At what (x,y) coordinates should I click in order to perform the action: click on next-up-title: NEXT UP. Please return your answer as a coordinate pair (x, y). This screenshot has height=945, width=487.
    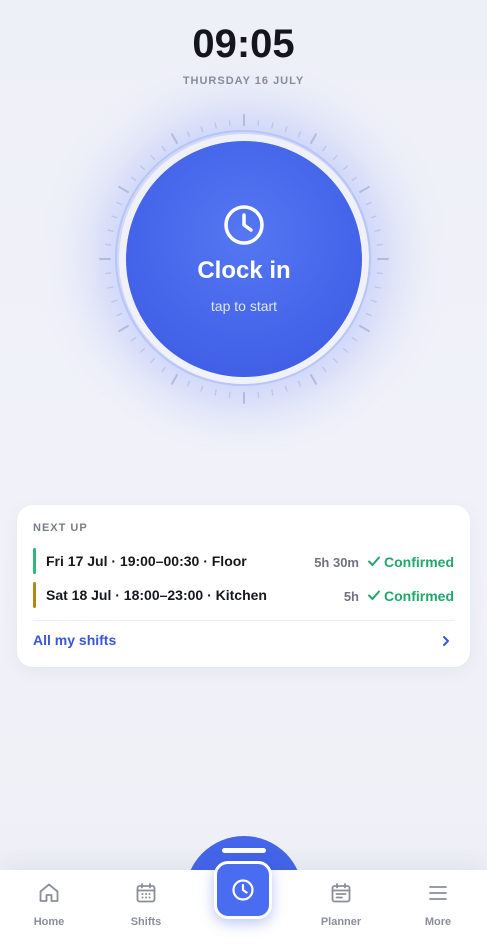
    Looking at the image, I should click on (60, 528).